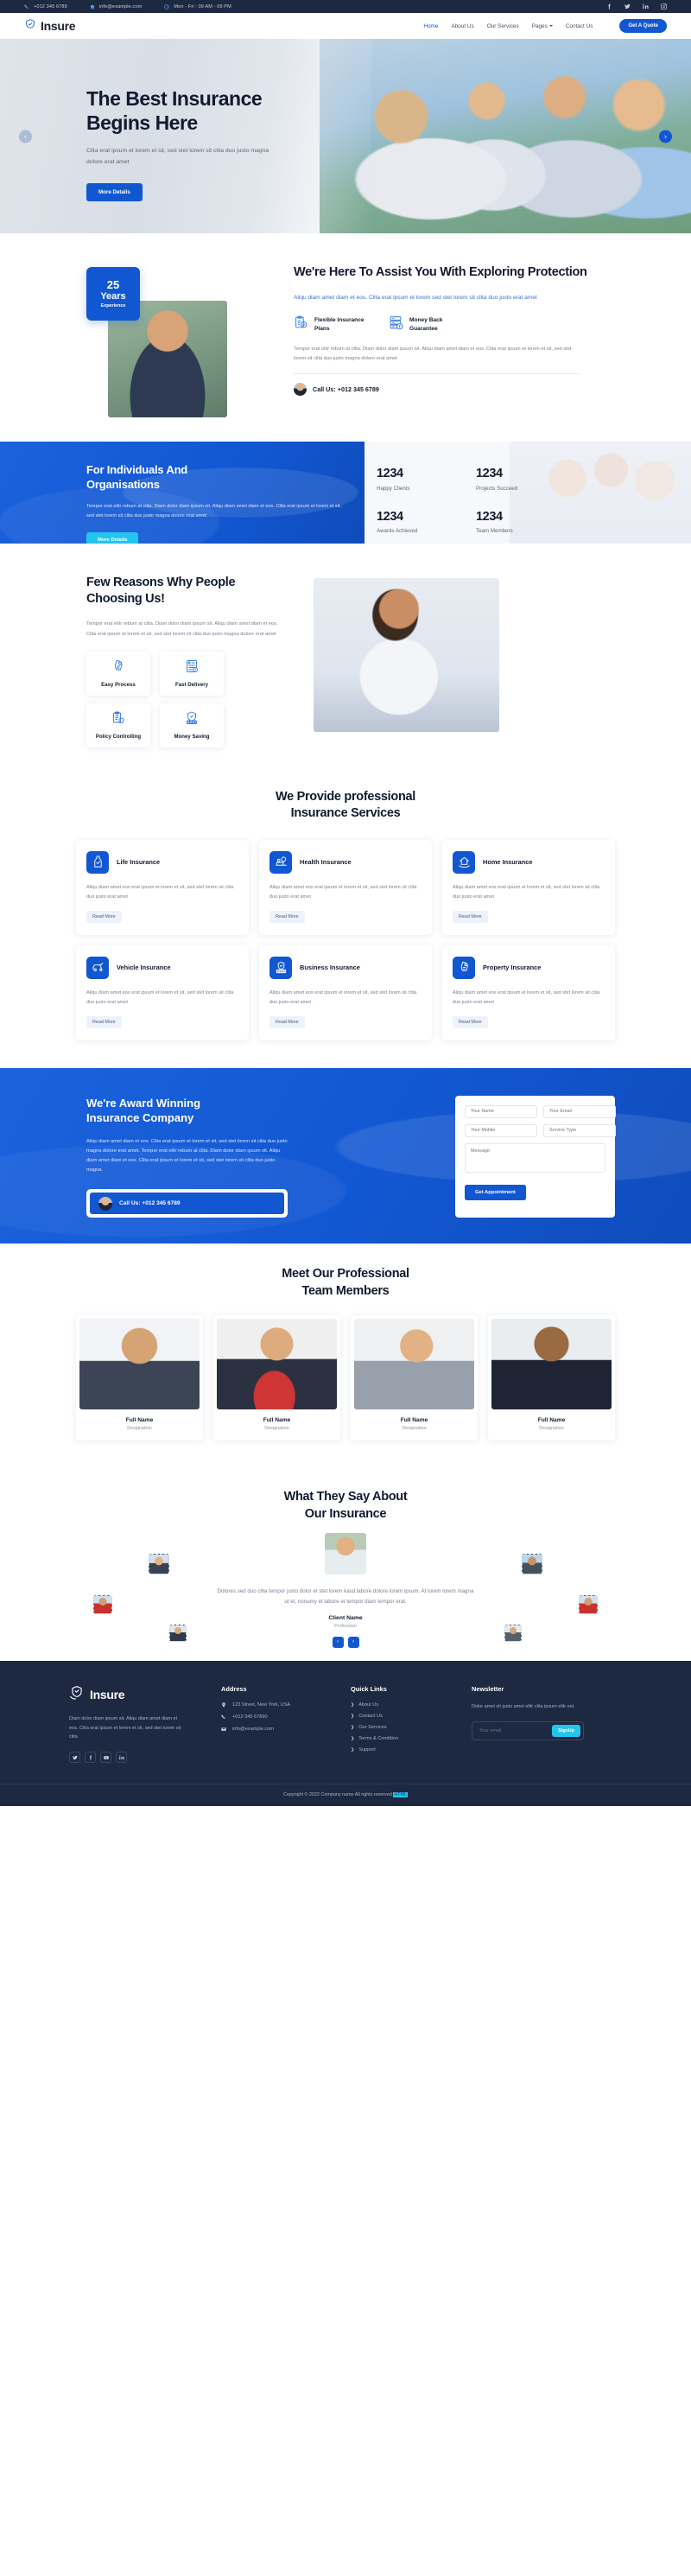 The height and width of the screenshot is (2576, 691). Describe the element at coordinates (25, 137) in the screenshot. I see `hero-prev-button: ‹` at that location.